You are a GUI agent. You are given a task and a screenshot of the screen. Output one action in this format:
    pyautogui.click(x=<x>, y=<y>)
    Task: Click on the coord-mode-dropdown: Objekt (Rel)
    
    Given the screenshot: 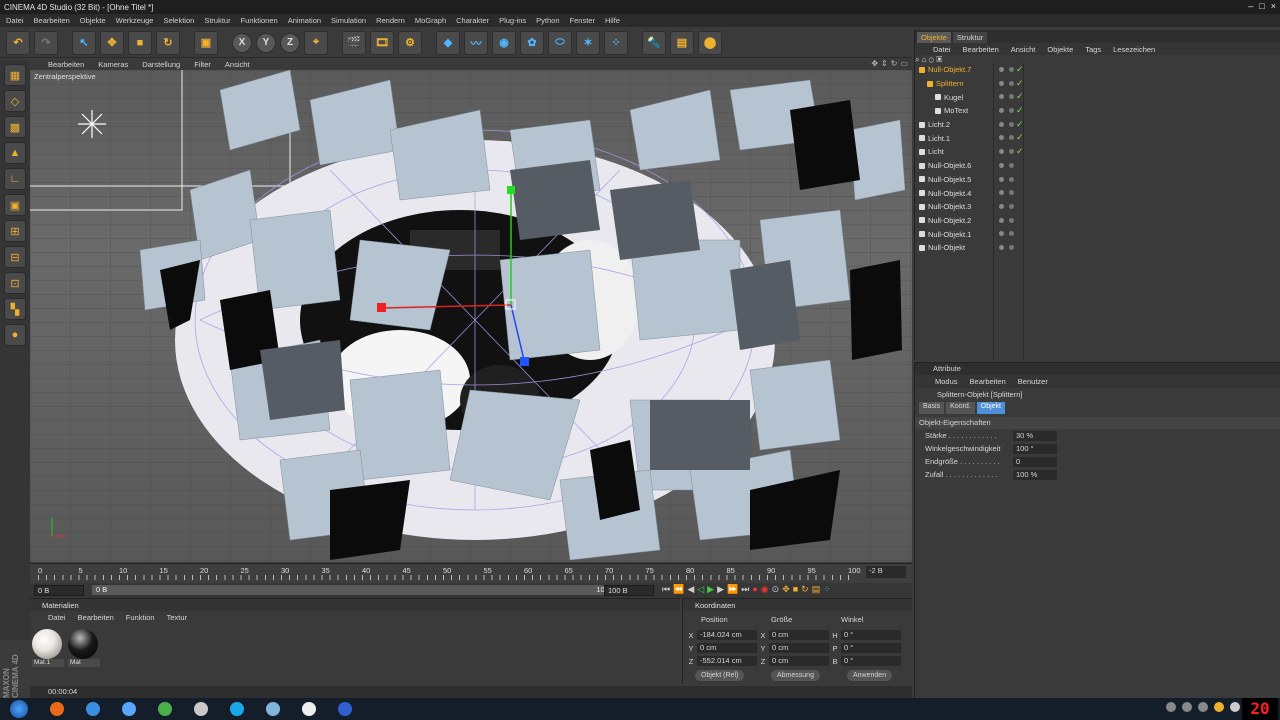 What is the action you would take?
    pyautogui.click(x=720, y=675)
    